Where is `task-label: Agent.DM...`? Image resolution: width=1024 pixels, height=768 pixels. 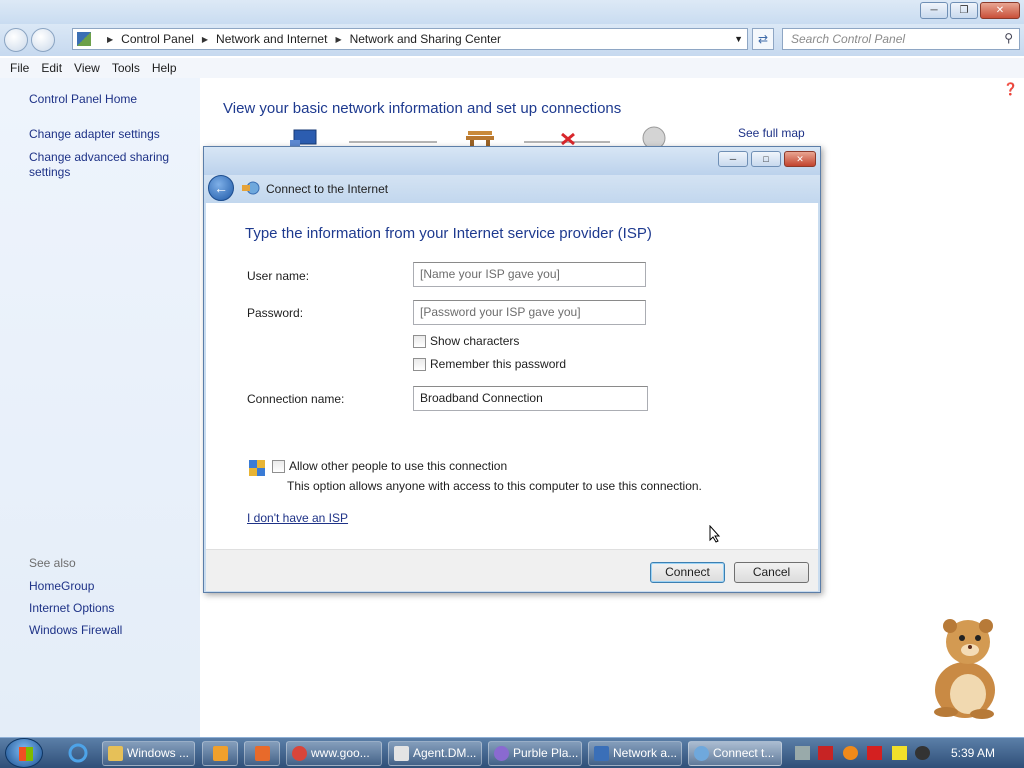 task-label: Agent.DM... is located at coordinates (445, 753).